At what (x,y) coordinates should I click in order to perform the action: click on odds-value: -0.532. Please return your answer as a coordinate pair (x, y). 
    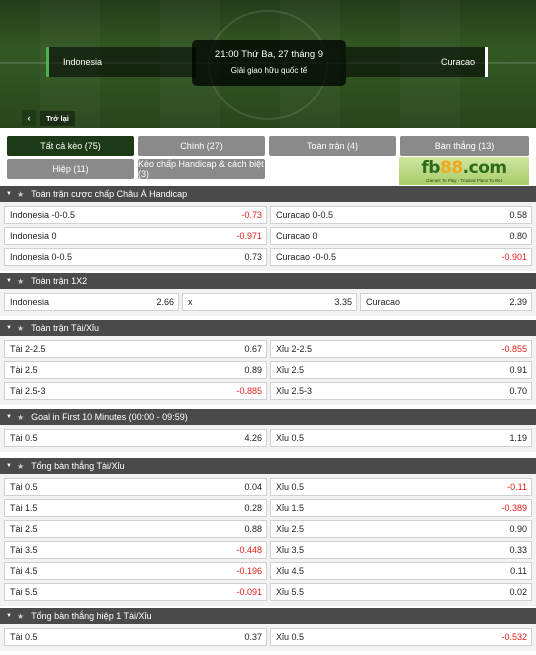
    Looking at the image, I should click on (514, 637).